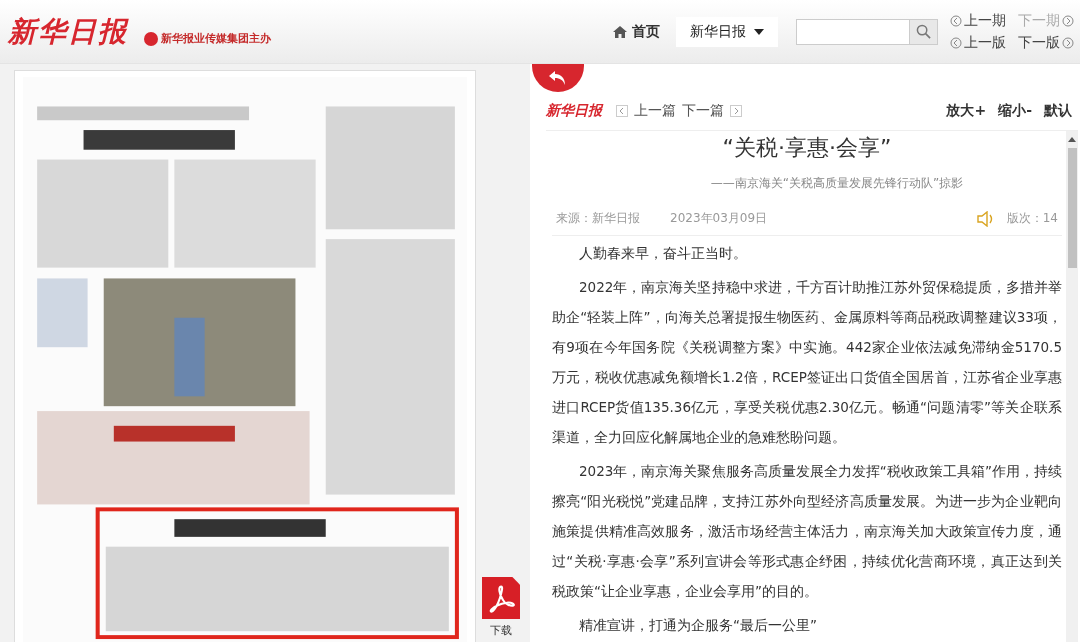  I want to click on home-icon, so click(620, 31).